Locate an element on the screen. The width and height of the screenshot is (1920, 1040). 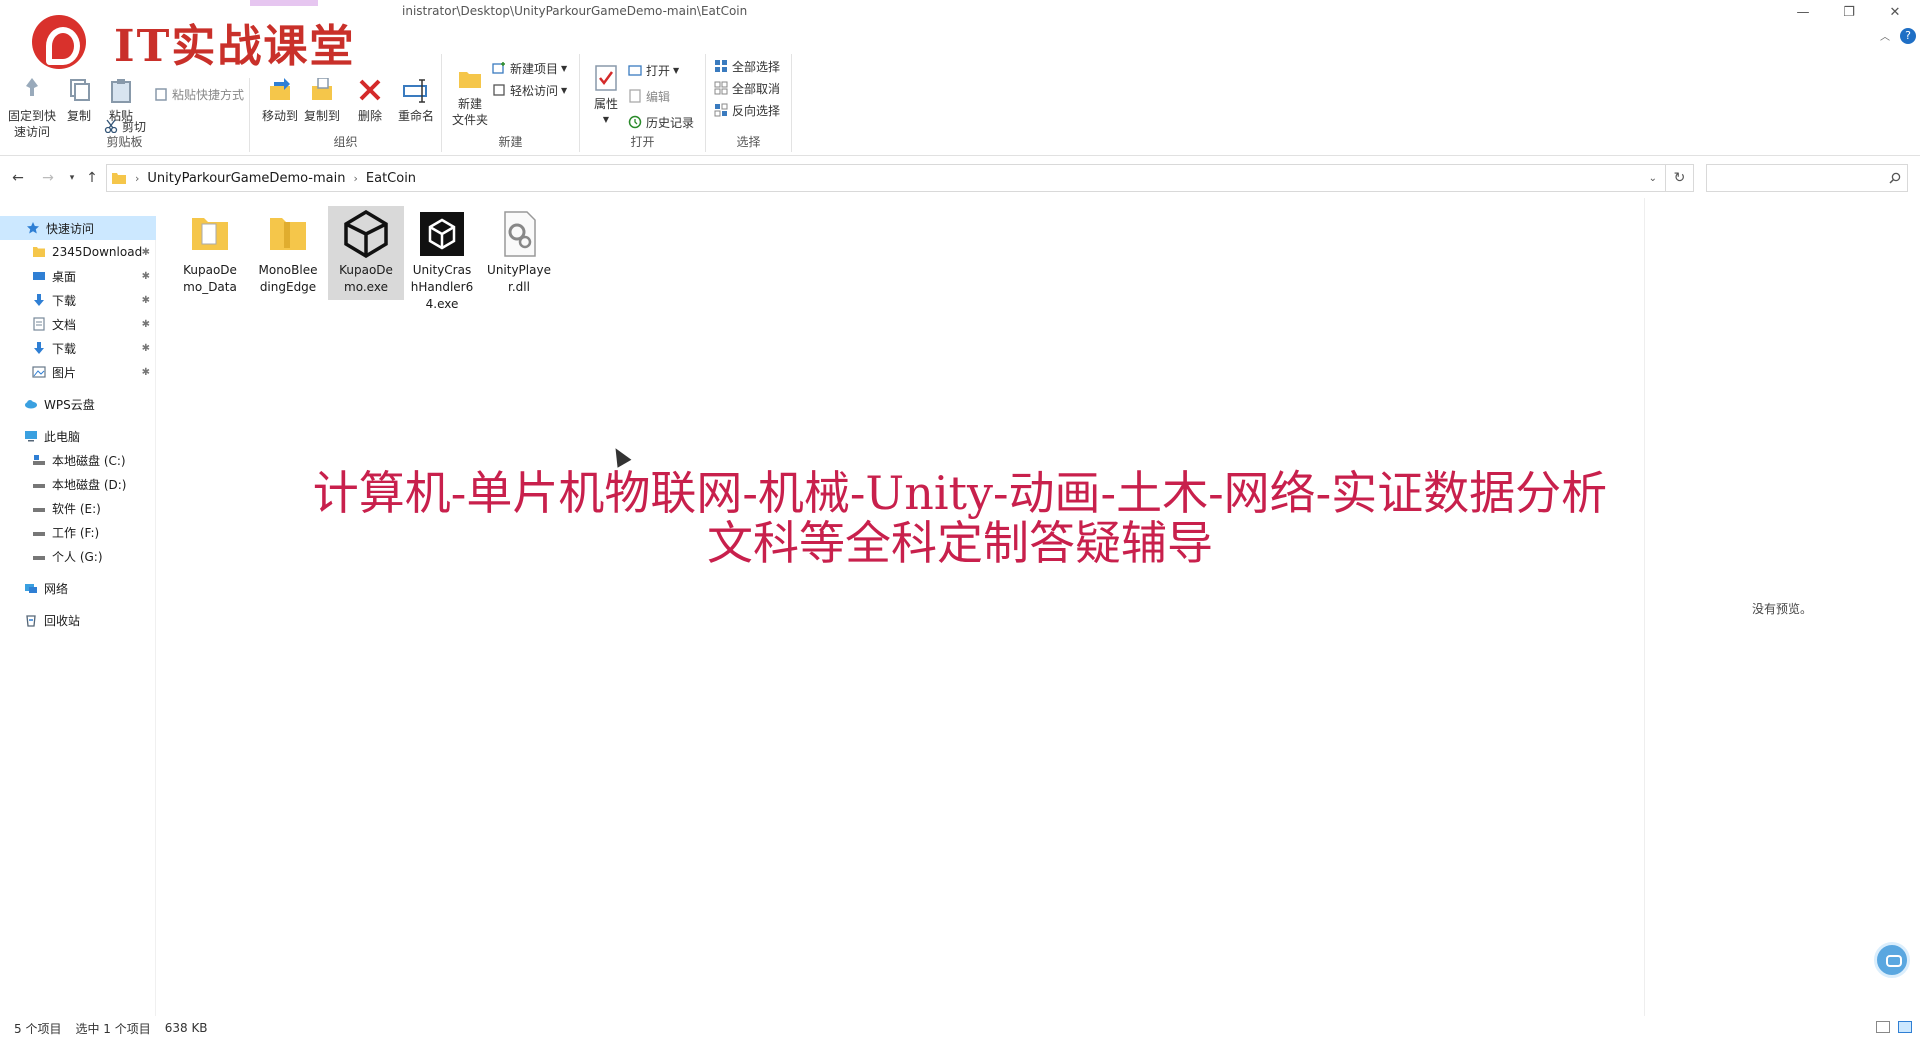
sidebar-item-drive-c: 本地磁盘 (C:) is located at coordinates (78, 460).